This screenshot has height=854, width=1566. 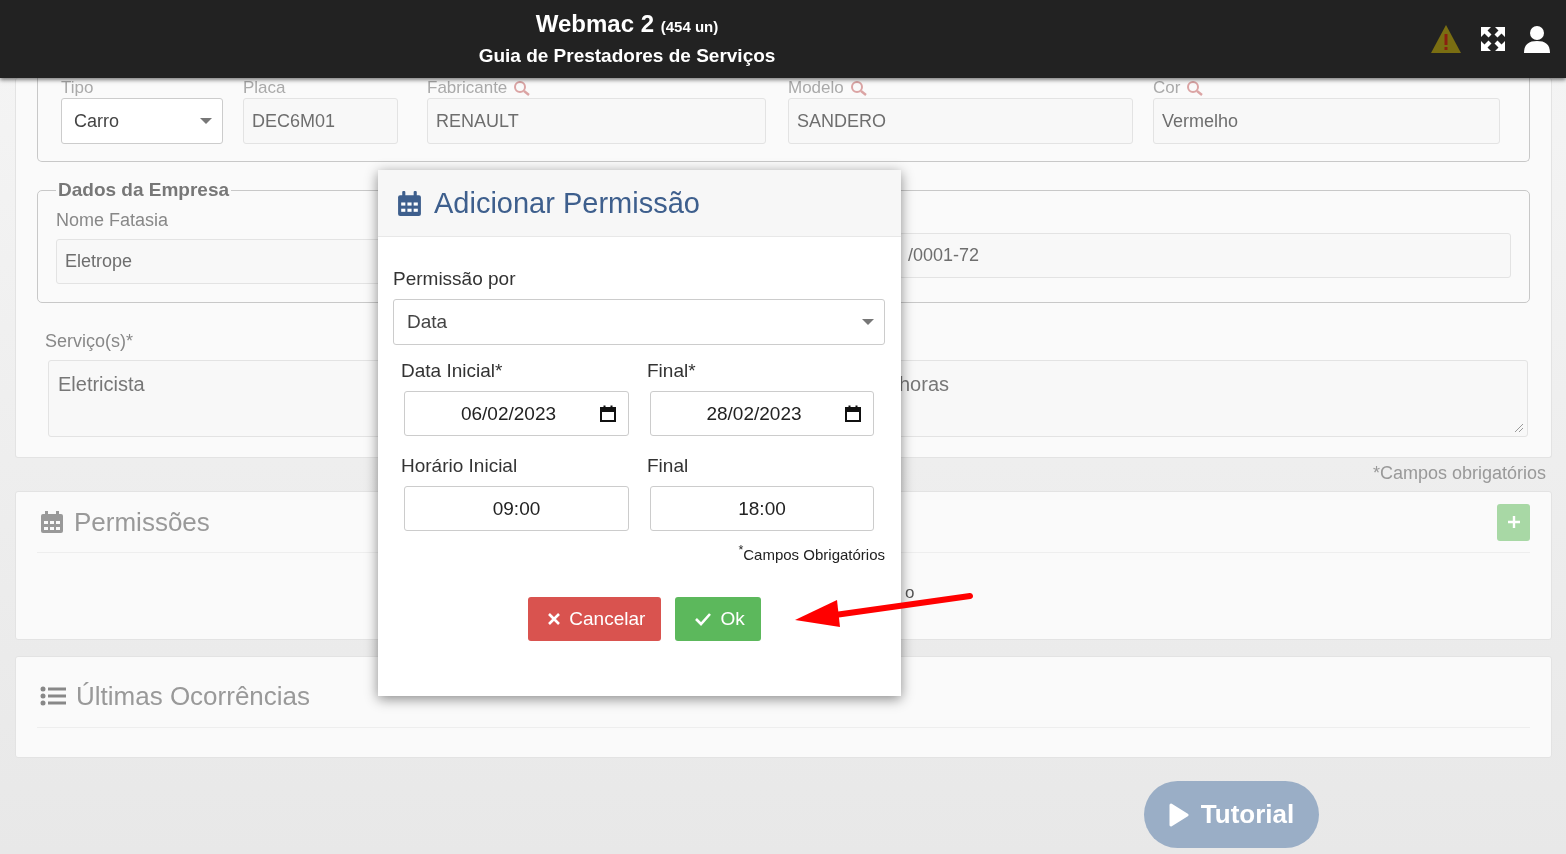 I want to click on fullscreen-icon, so click(x=1493, y=39).